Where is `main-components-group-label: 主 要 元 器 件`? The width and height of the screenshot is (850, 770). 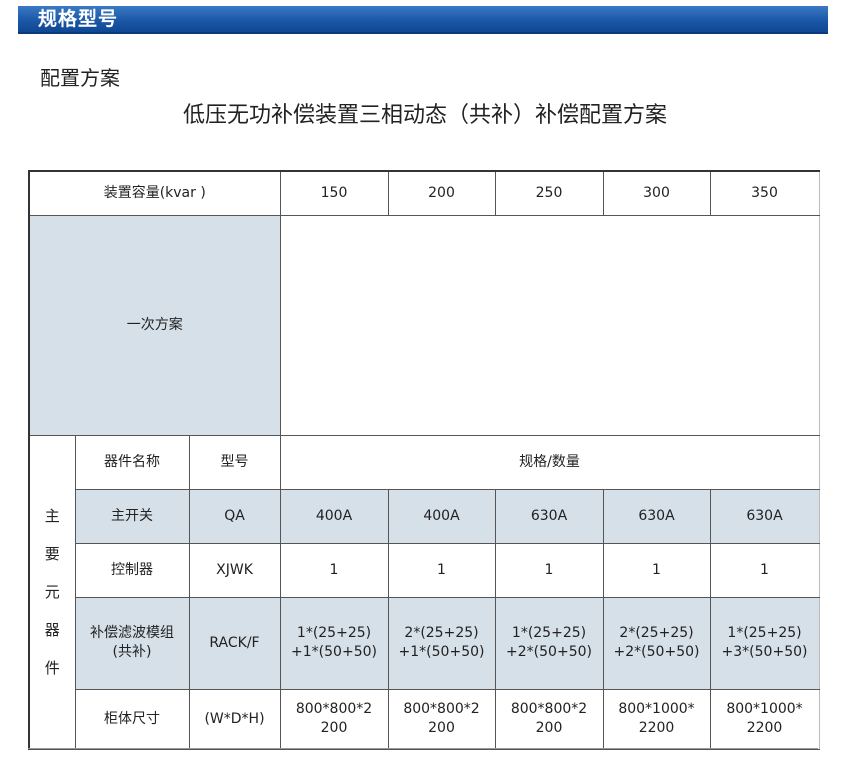 main-components-group-label: 主 要 元 器 件 is located at coordinates (52, 592).